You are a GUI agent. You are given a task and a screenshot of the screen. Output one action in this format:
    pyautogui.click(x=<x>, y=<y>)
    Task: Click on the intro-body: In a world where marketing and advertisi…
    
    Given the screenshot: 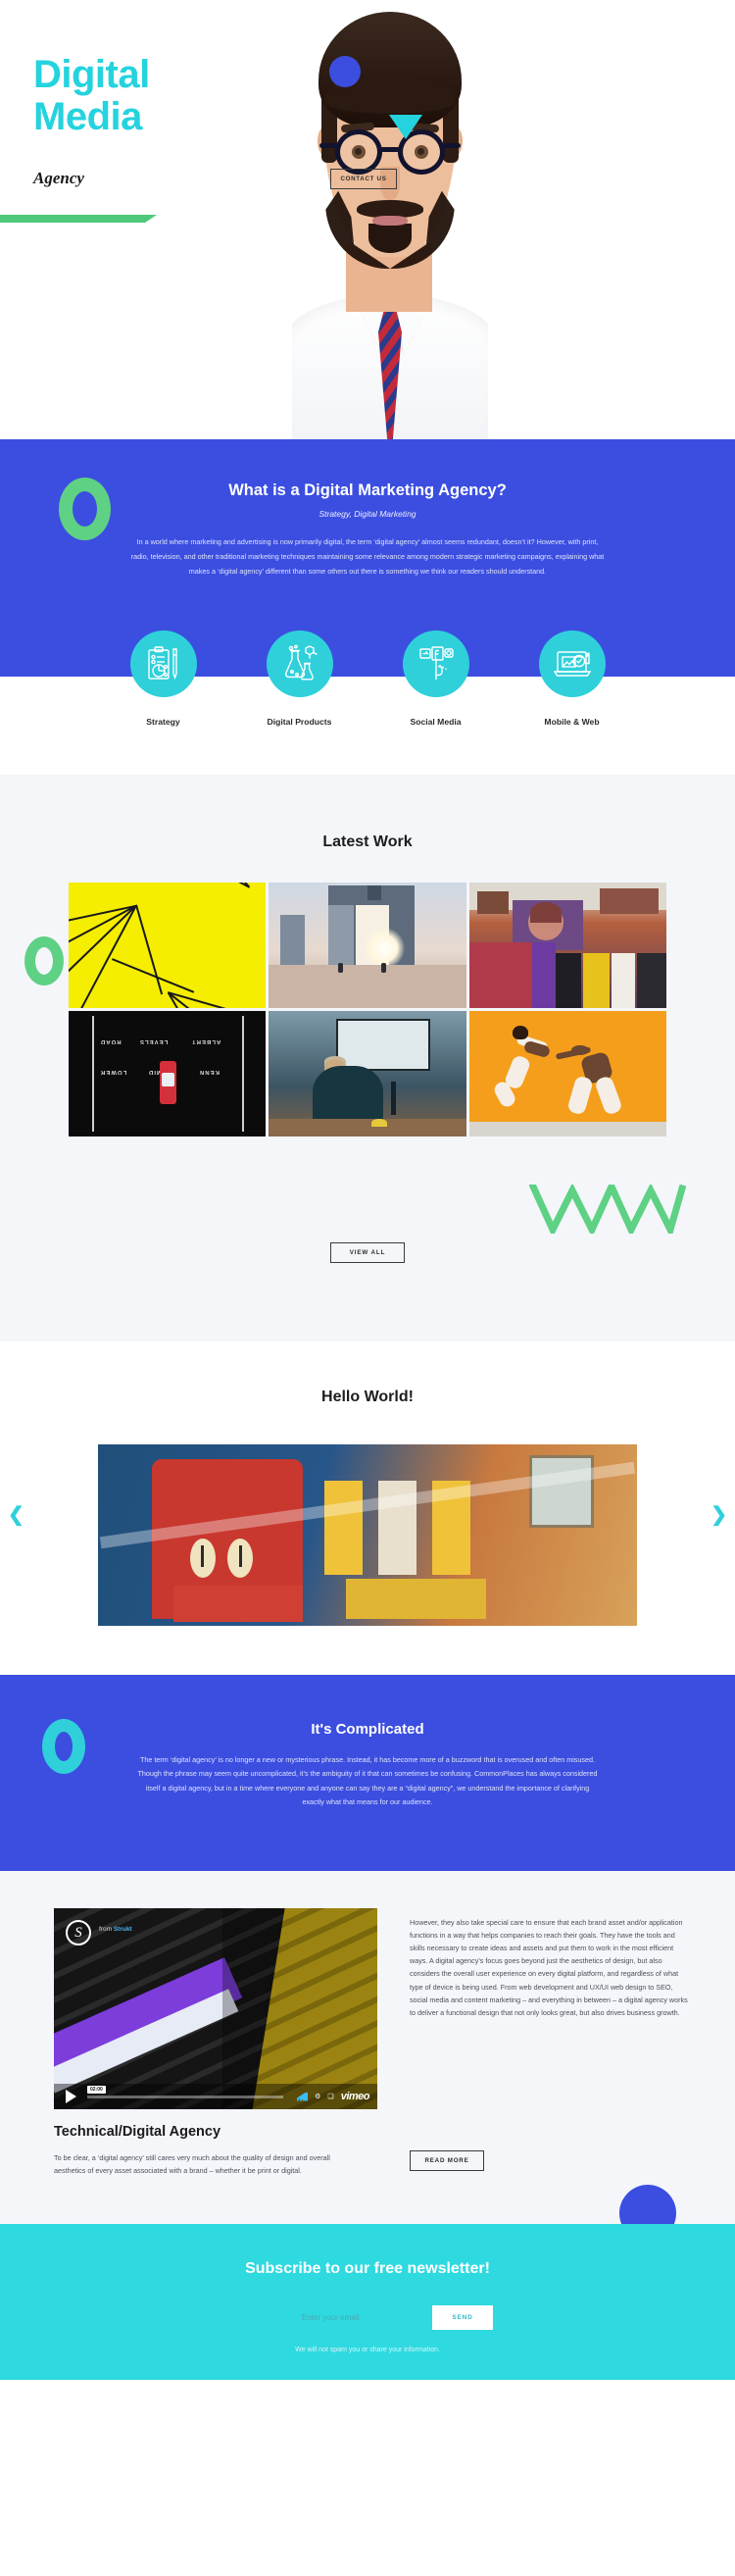 What is the action you would take?
    pyautogui.click(x=367, y=556)
    